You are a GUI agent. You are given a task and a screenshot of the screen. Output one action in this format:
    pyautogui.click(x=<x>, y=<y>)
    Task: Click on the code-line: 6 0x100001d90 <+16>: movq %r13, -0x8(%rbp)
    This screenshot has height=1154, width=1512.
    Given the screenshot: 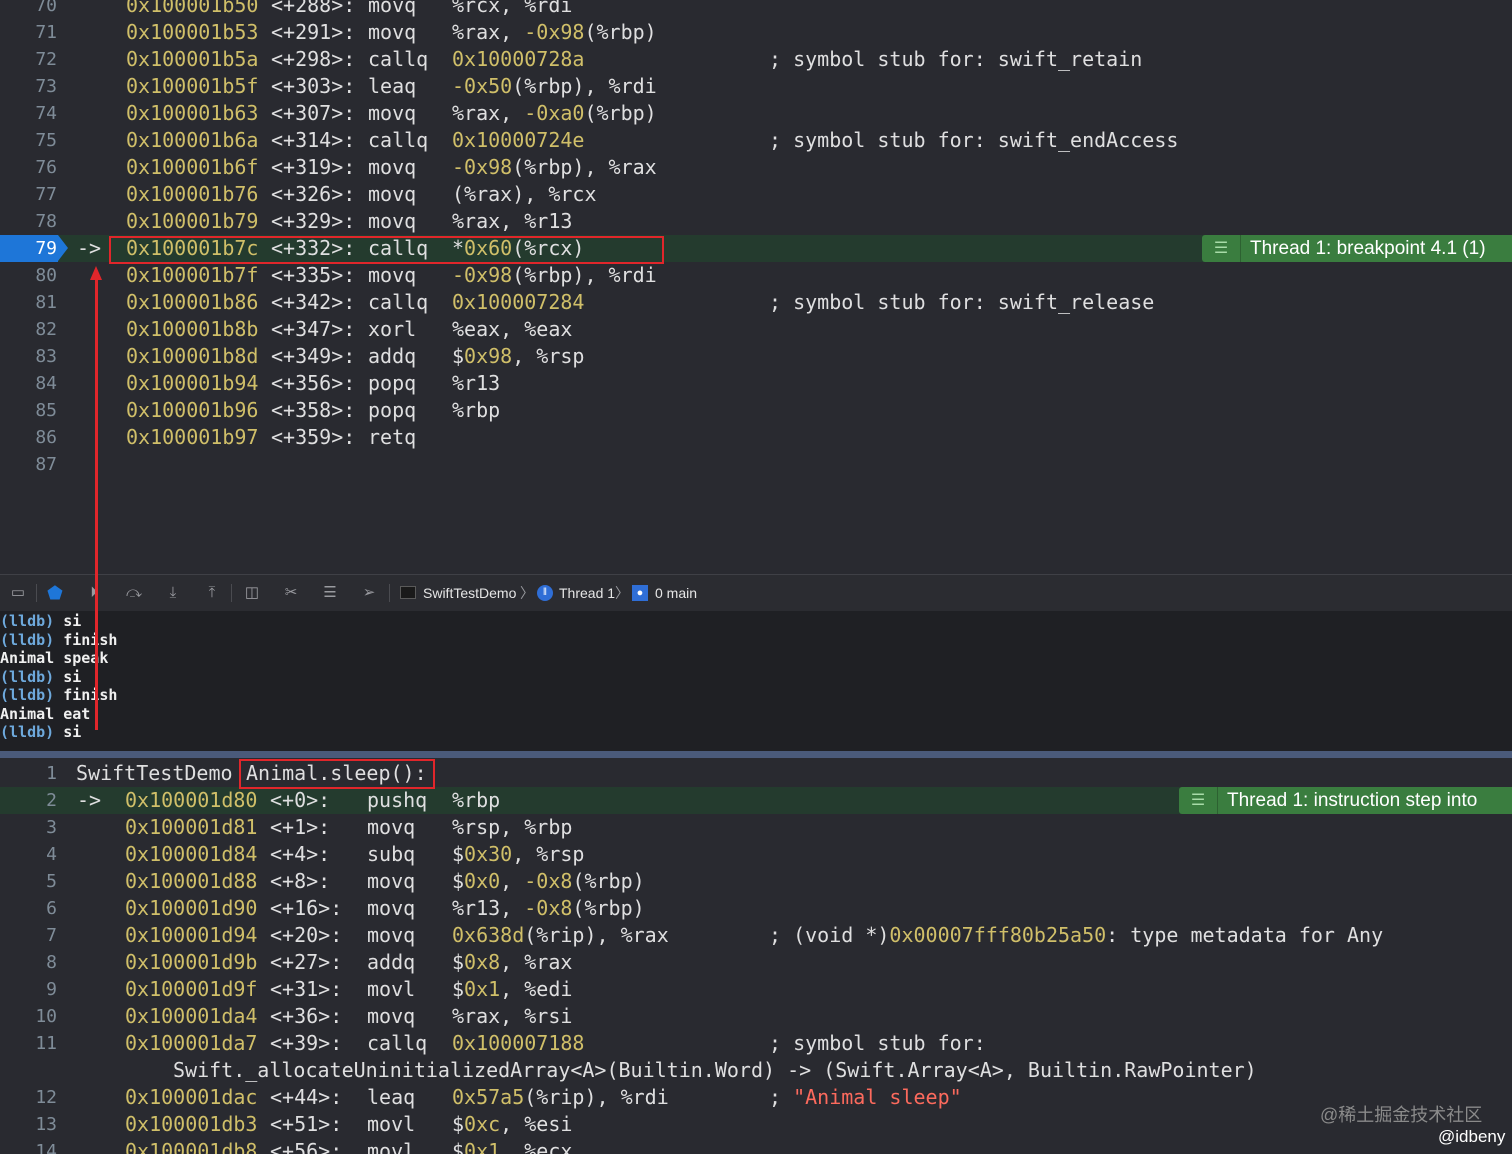 What is the action you would take?
    pyautogui.click(x=756, y=908)
    